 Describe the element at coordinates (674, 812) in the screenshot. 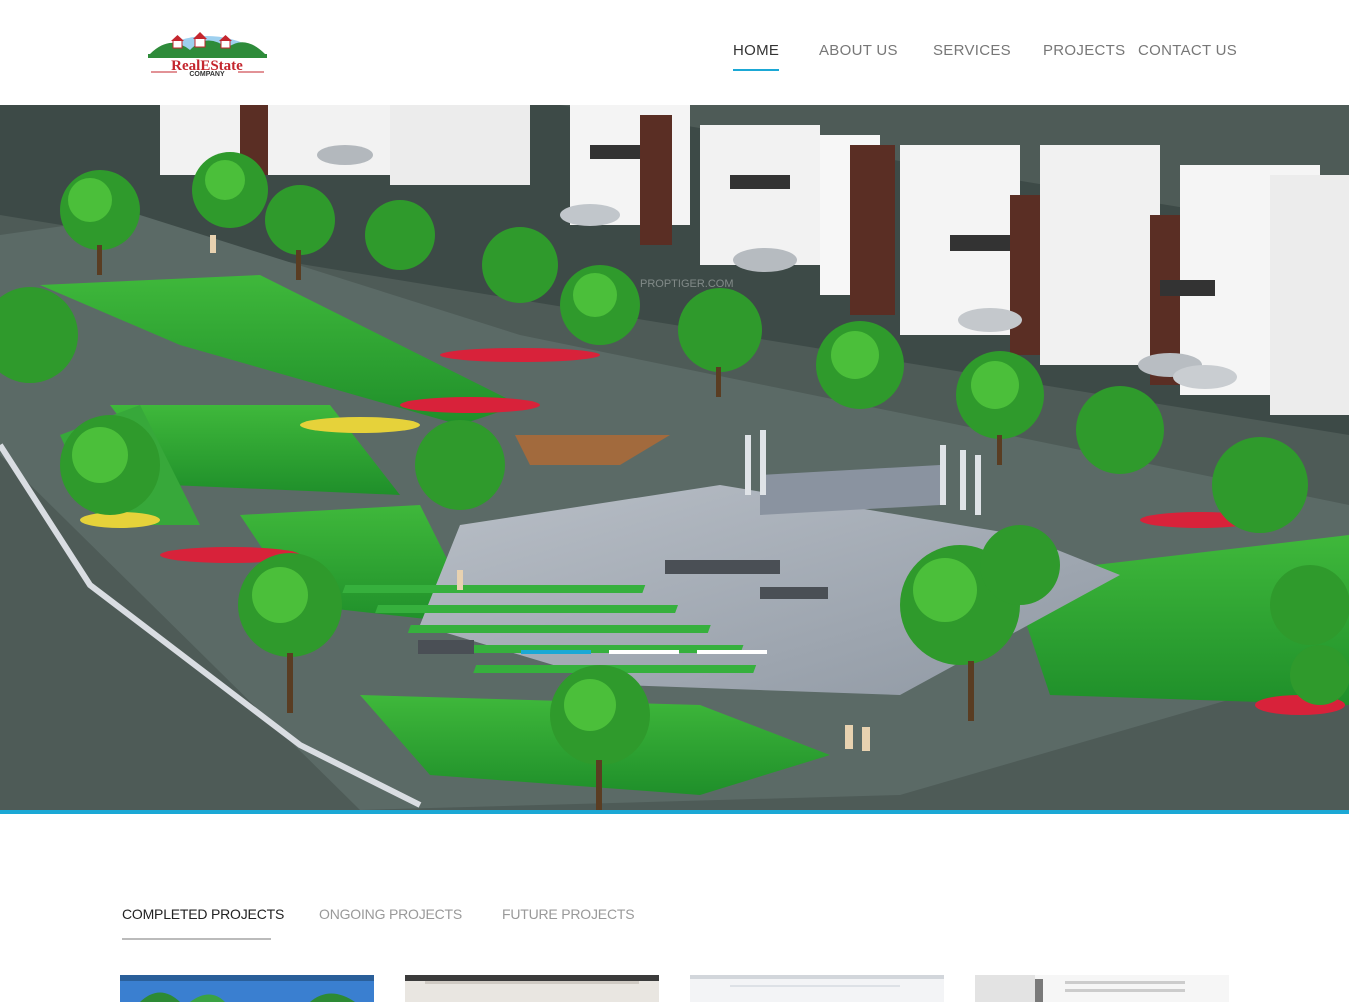

I see `hero-accent-line` at that location.